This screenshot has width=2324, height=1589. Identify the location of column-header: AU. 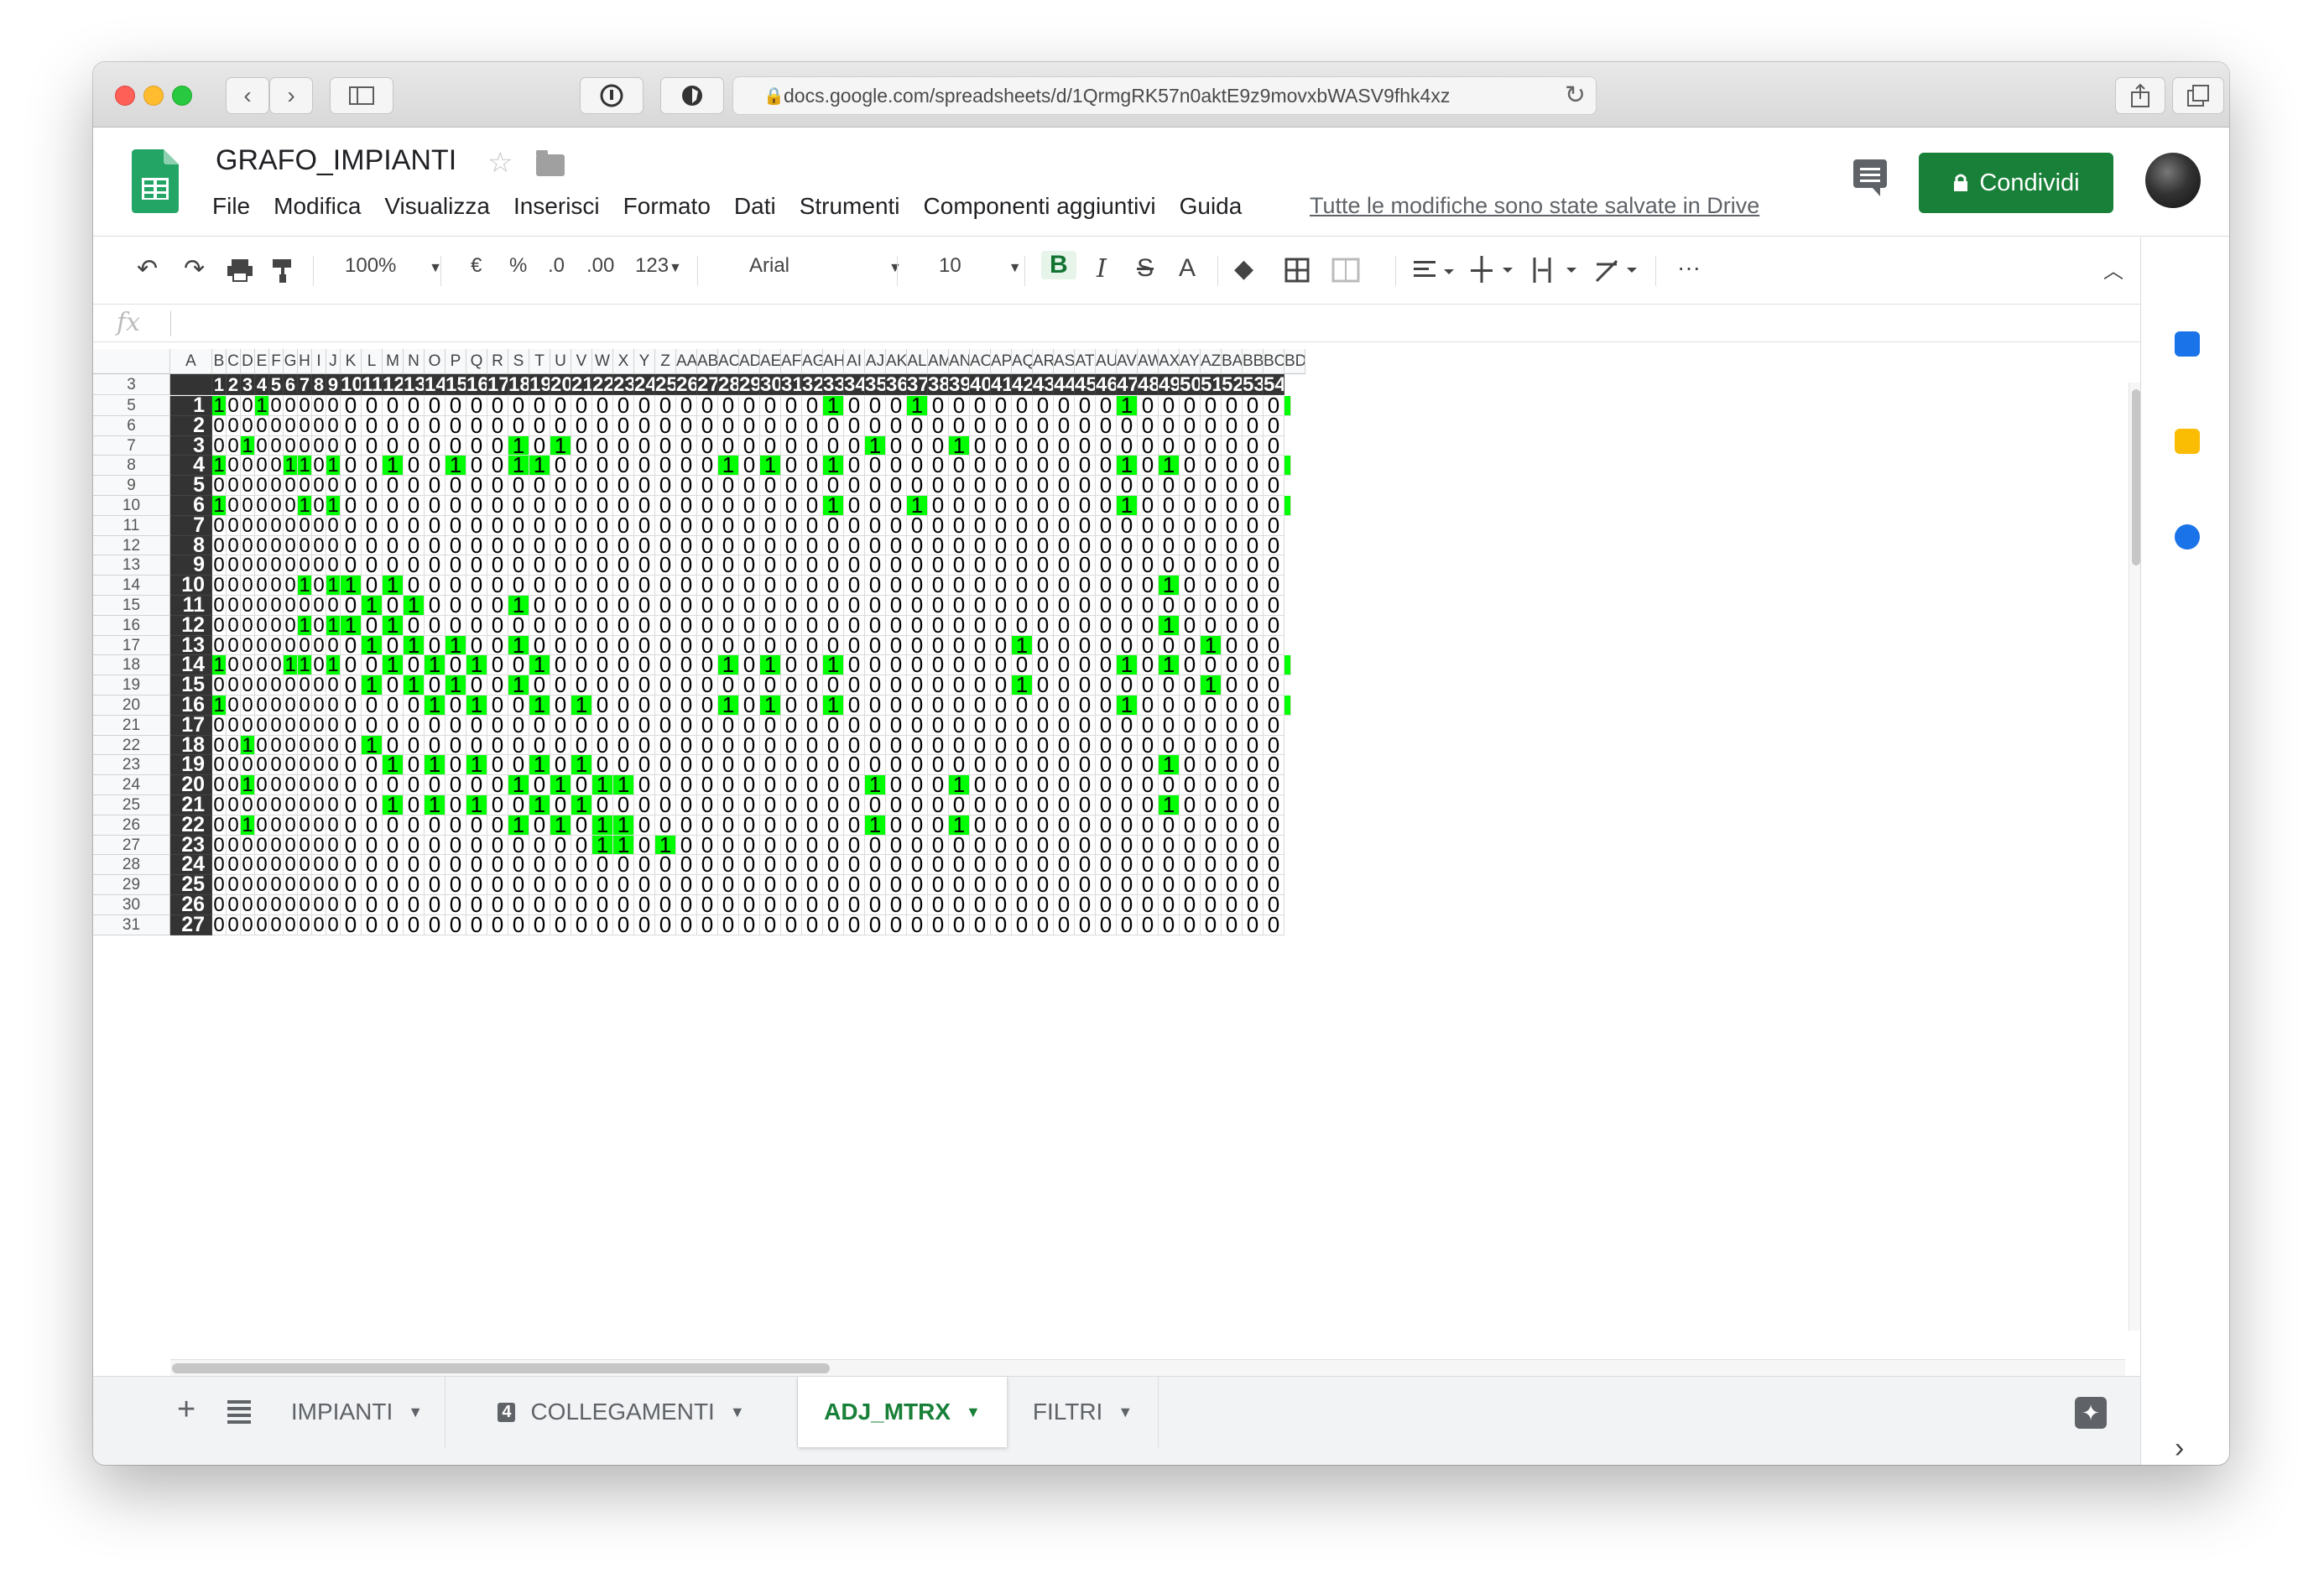
(1106, 361).